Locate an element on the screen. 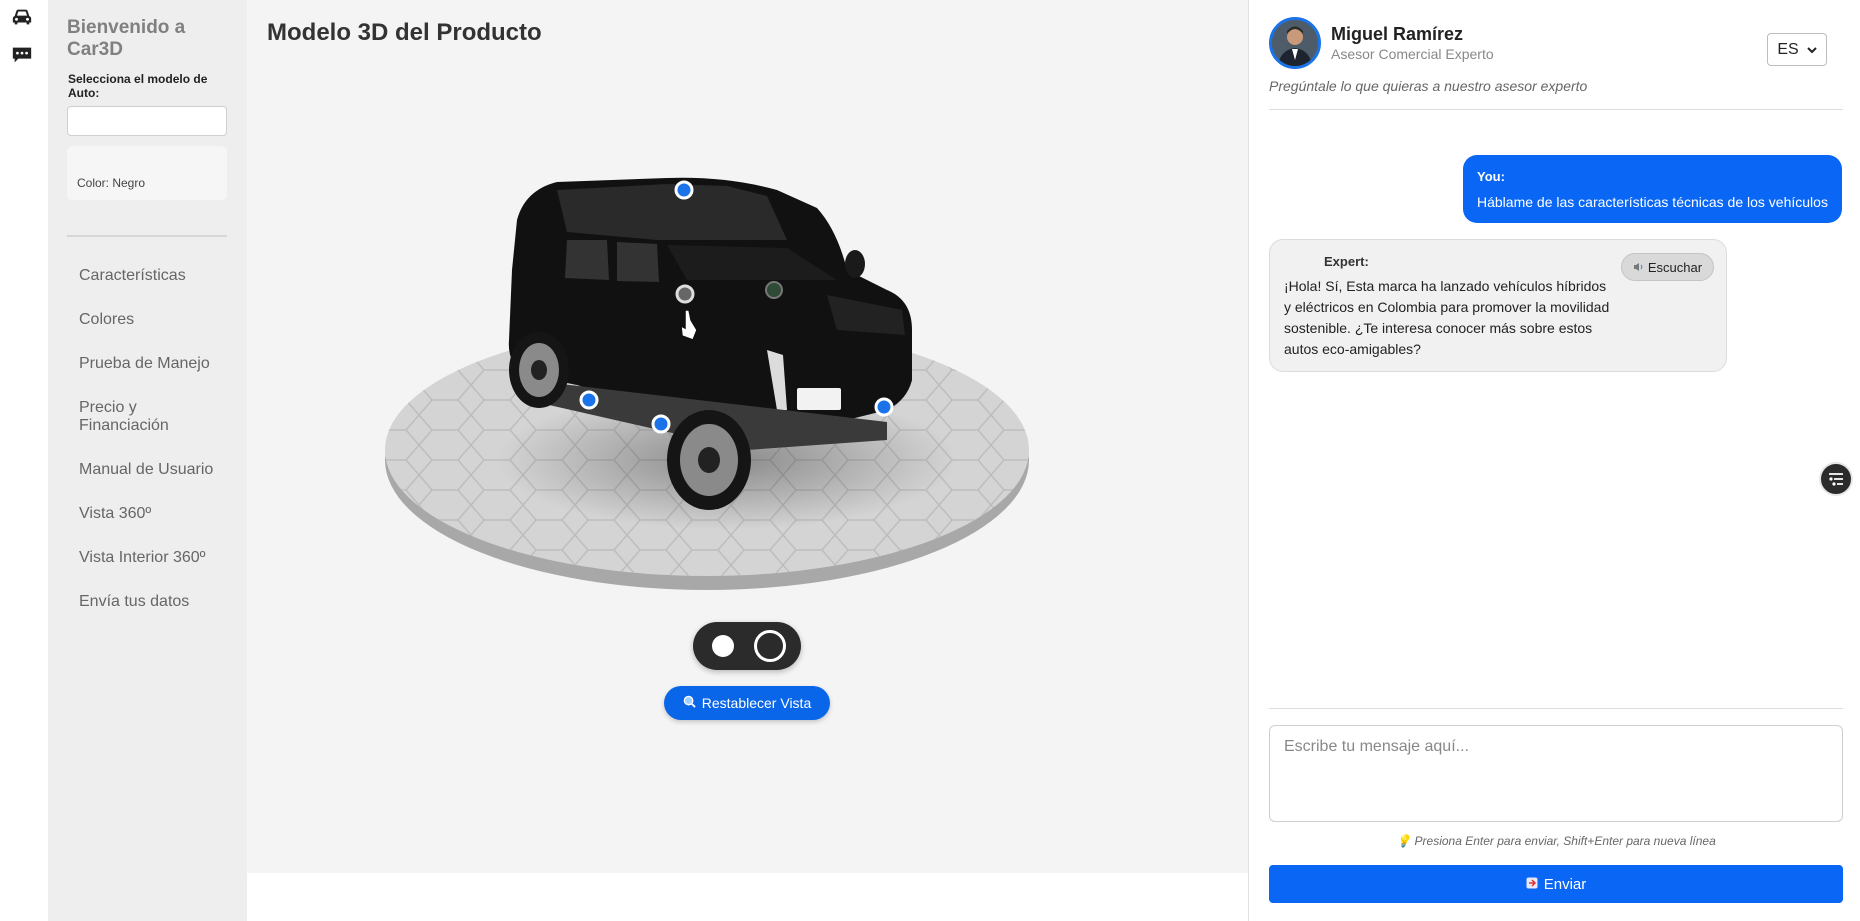 The height and width of the screenshot is (921, 1860). sidebar-divider is located at coordinates (147, 236).